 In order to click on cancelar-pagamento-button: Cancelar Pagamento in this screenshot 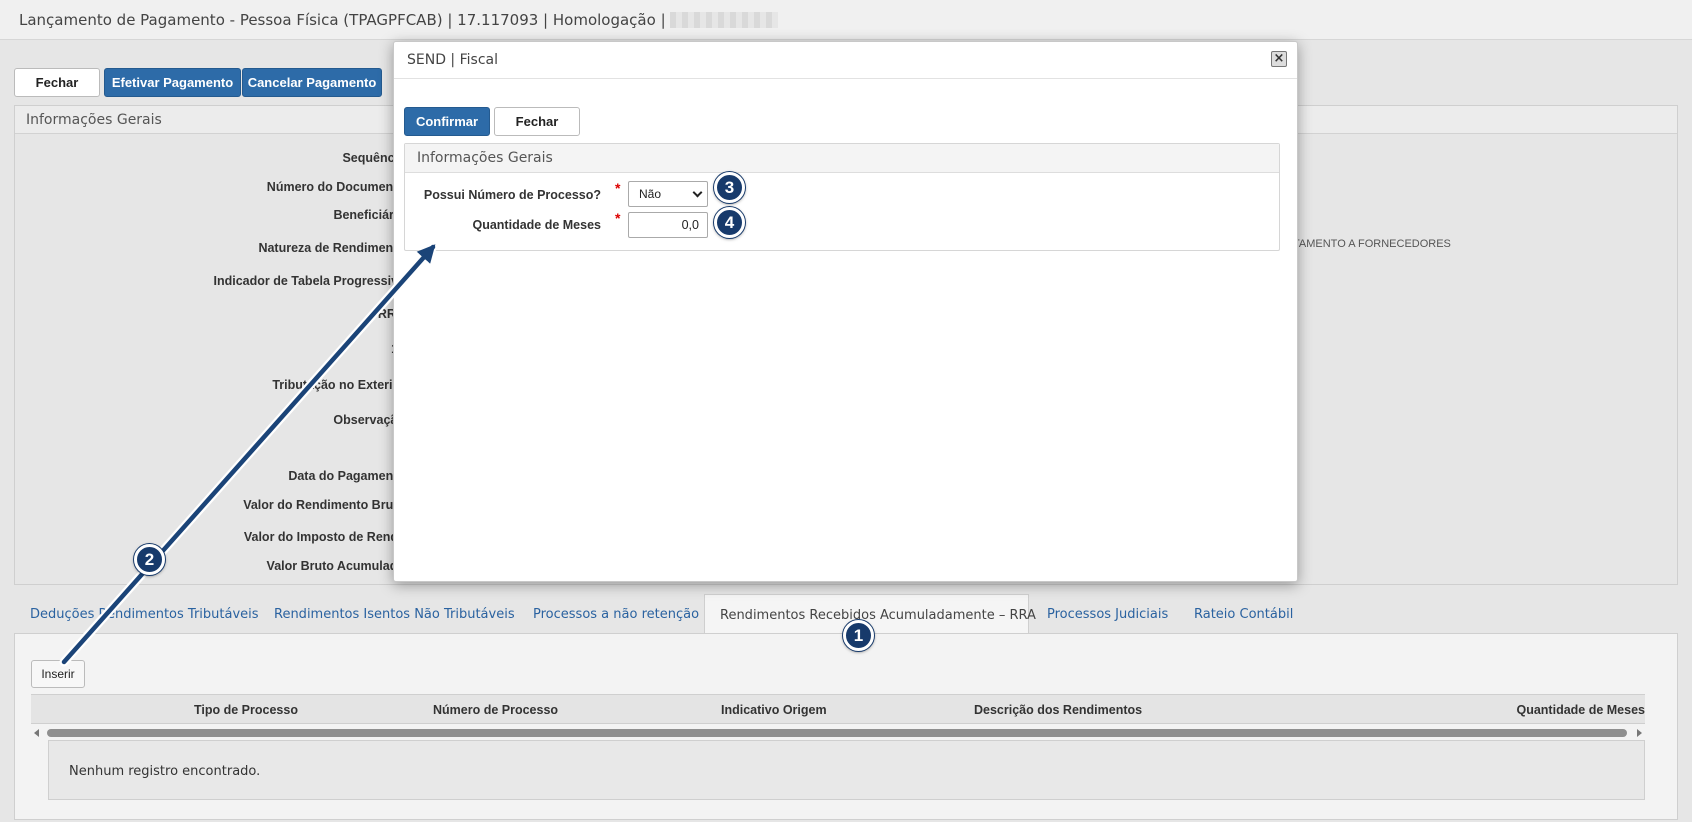, I will do `click(312, 82)`.